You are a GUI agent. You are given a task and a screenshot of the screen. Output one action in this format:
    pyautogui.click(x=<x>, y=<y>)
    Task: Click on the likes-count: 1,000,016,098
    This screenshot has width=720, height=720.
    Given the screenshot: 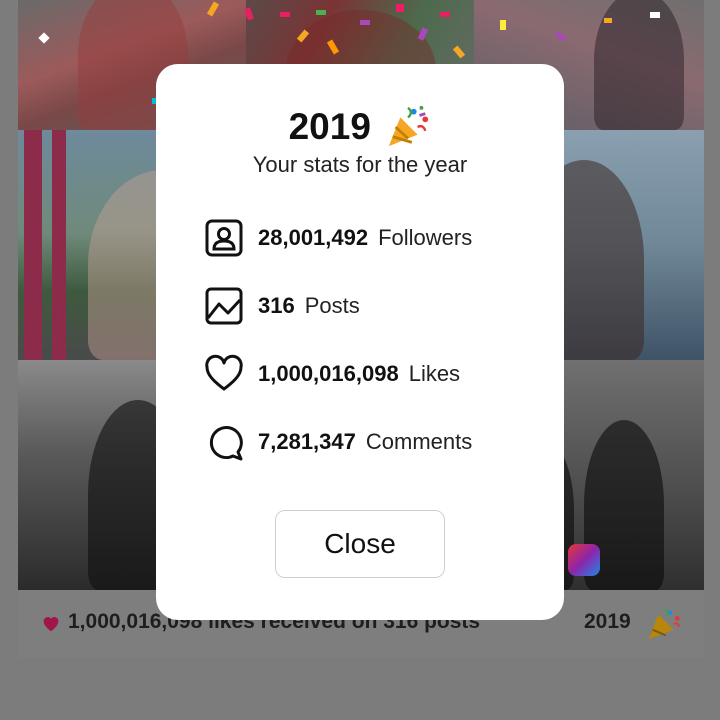 What is the action you would take?
    pyautogui.click(x=328, y=373)
    